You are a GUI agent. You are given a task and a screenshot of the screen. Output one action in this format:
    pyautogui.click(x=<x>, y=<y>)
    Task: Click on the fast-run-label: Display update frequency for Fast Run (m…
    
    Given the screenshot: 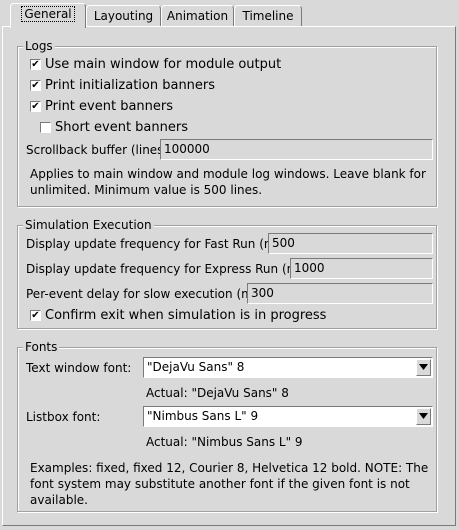 What is the action you would take?
    pyautogui.click(x=158, y=244)
    